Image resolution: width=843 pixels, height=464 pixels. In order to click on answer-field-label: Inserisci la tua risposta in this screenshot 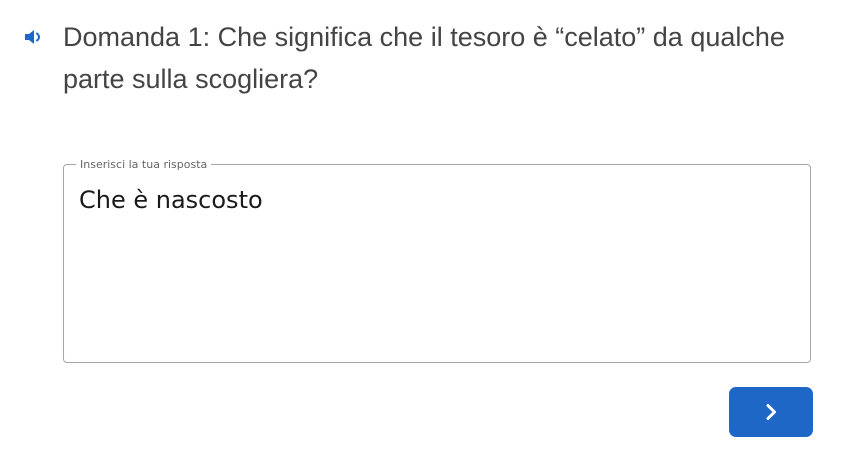, I will do `click(144, 165)`.